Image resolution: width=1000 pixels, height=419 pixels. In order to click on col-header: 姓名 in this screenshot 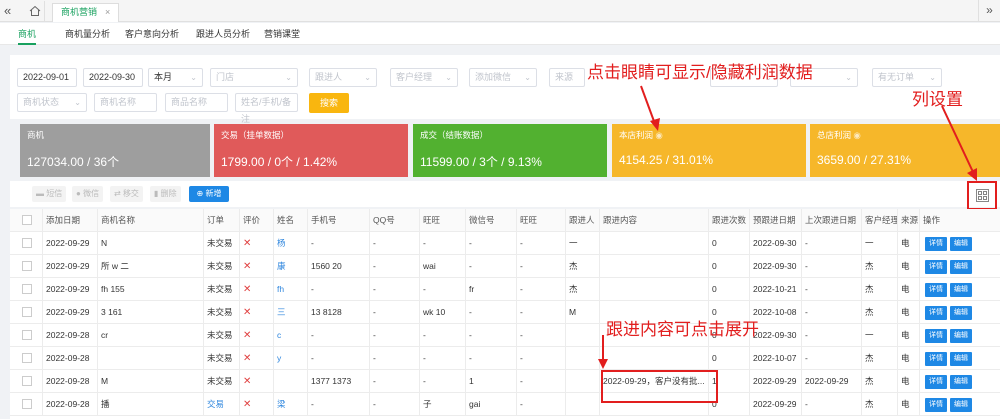, I will do `click(291, 220)`.